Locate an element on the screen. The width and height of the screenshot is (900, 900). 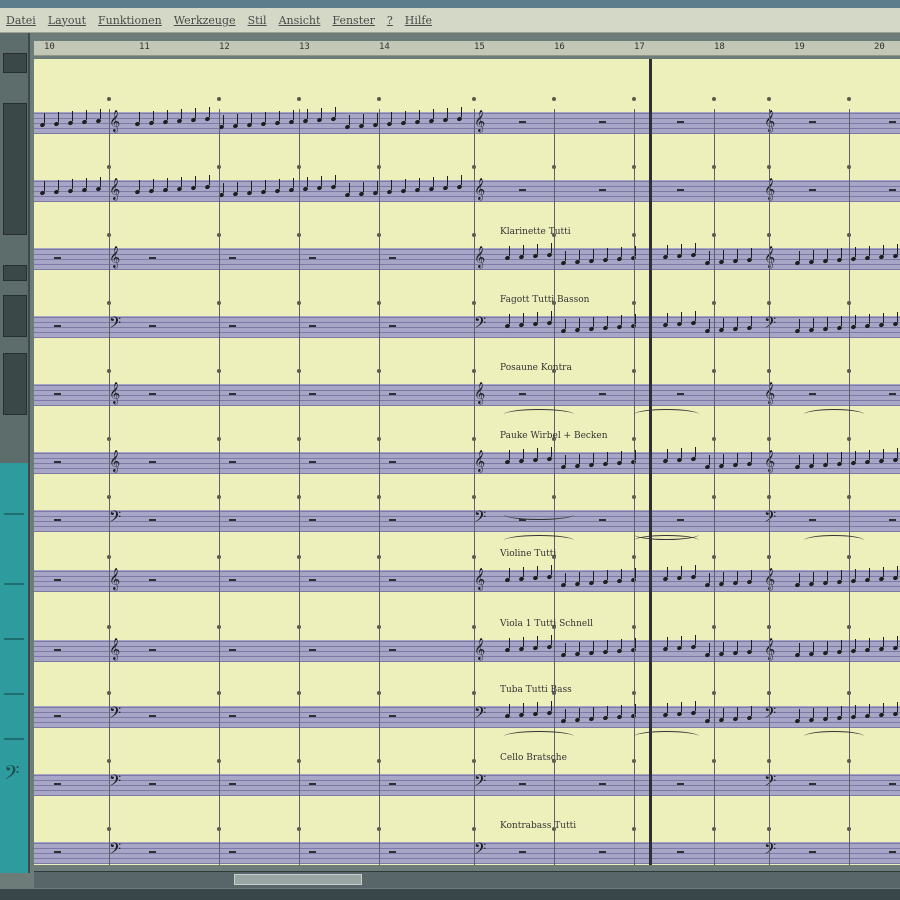
staff-selector-panel: 𝄢 is located at coordinates (15, 668).